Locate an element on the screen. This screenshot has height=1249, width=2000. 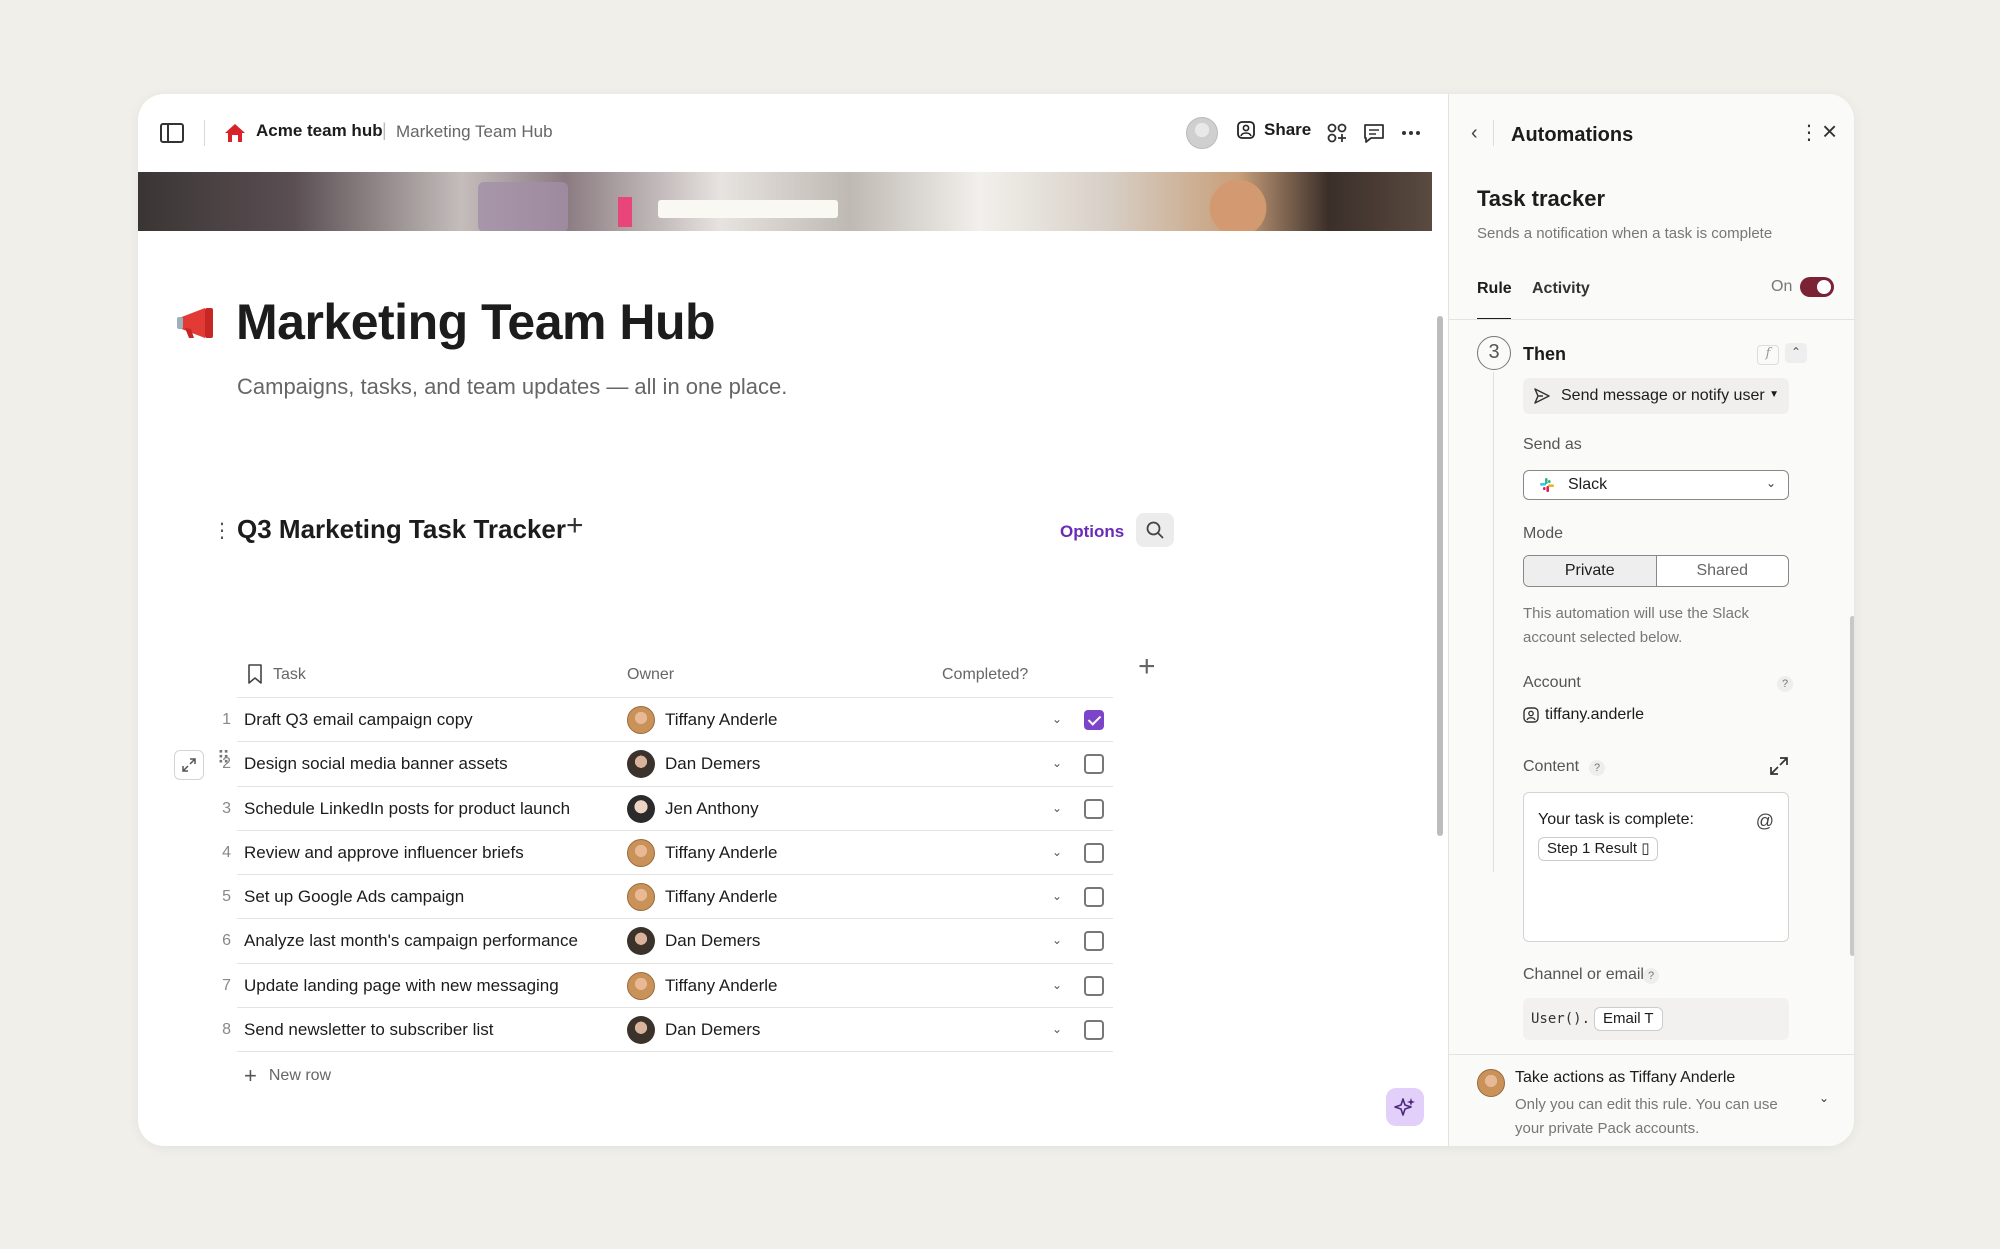
column-header-owner: Owner is located at coordinates (650, 675).